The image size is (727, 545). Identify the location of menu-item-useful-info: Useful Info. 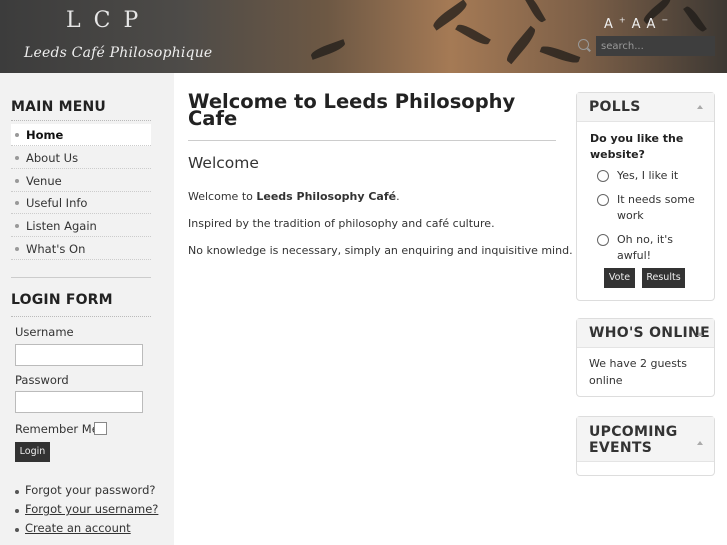
(81, 203).